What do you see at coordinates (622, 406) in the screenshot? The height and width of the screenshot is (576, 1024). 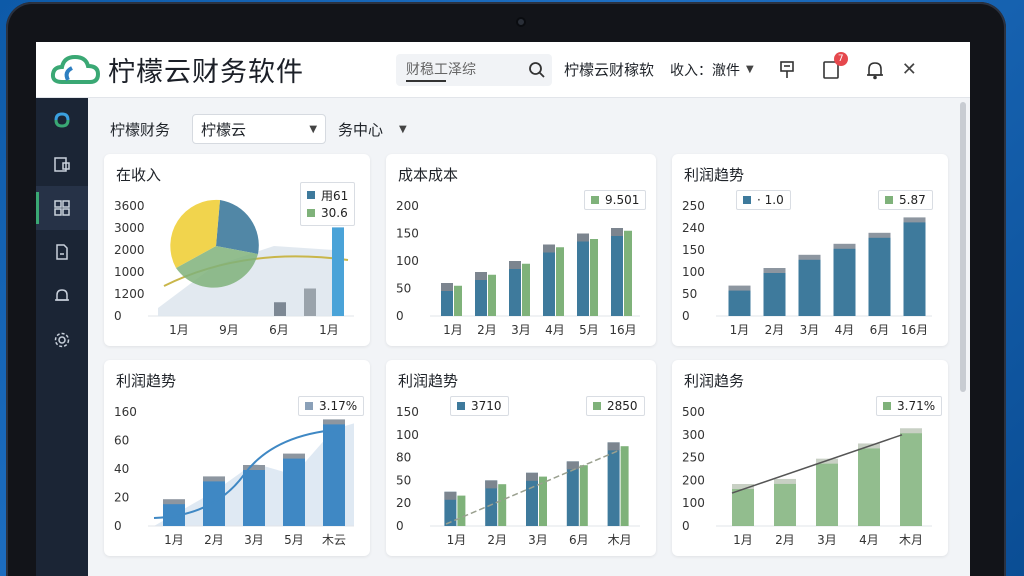 I see `legend-label: 2850` at bounding box center [622, 406].